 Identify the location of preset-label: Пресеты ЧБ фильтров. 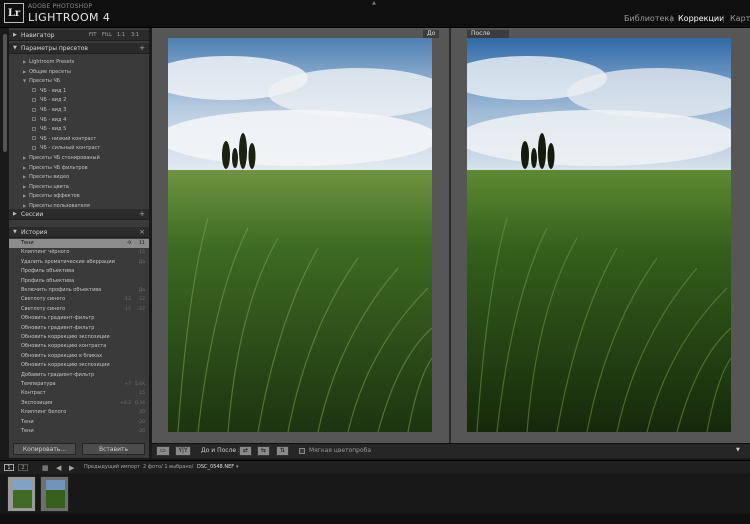
(58, 167).